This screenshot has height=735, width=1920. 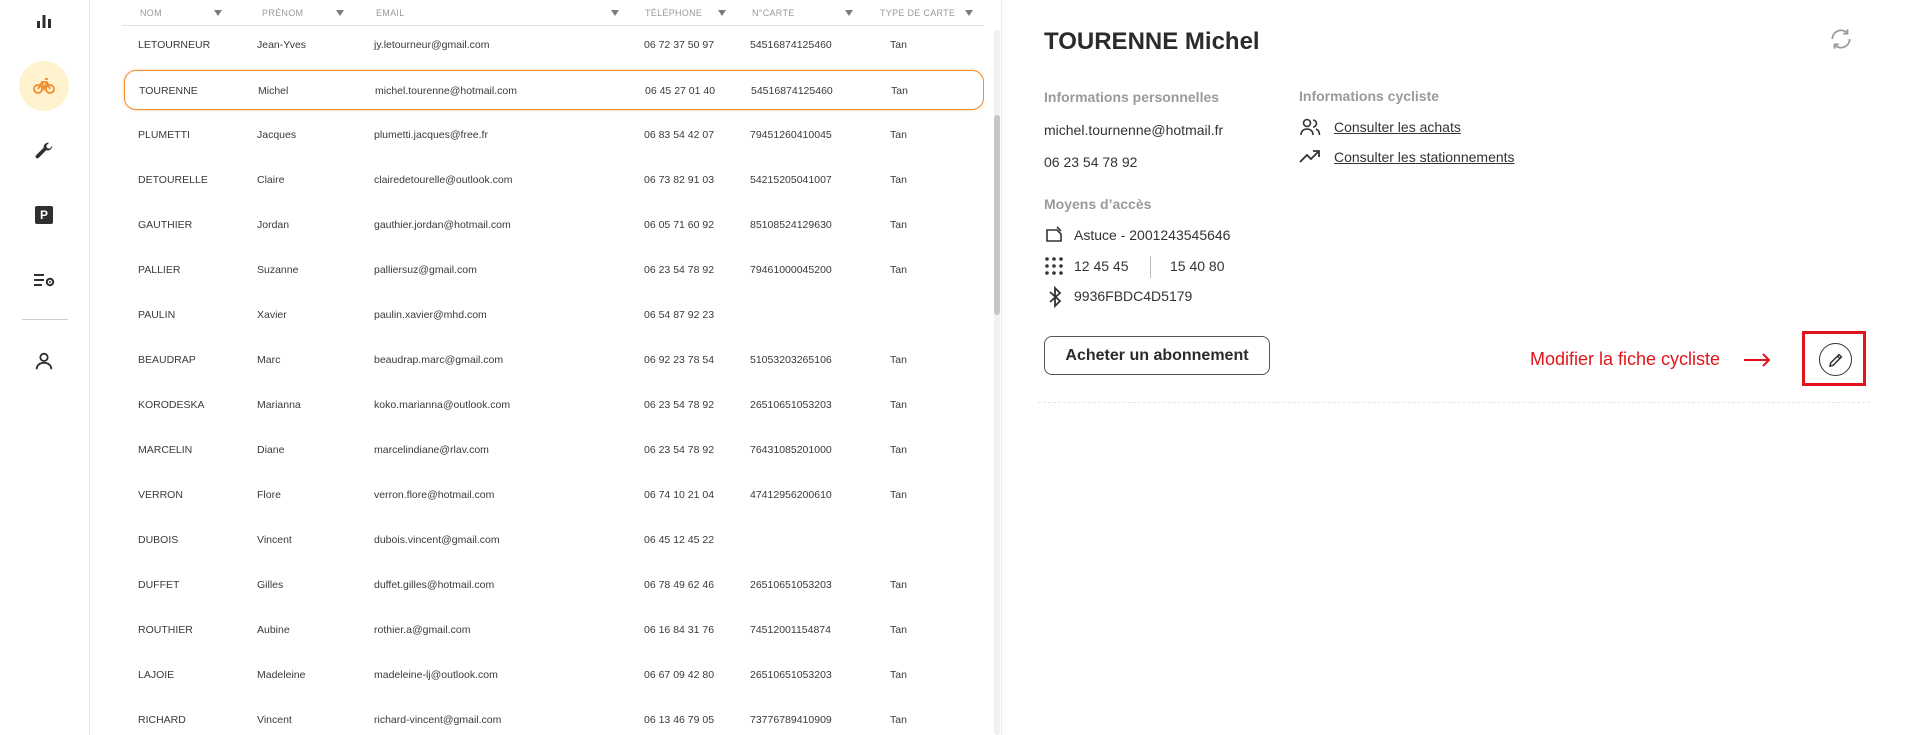 I want to click on col-email: EMAIL, so click(x=390, y=13).